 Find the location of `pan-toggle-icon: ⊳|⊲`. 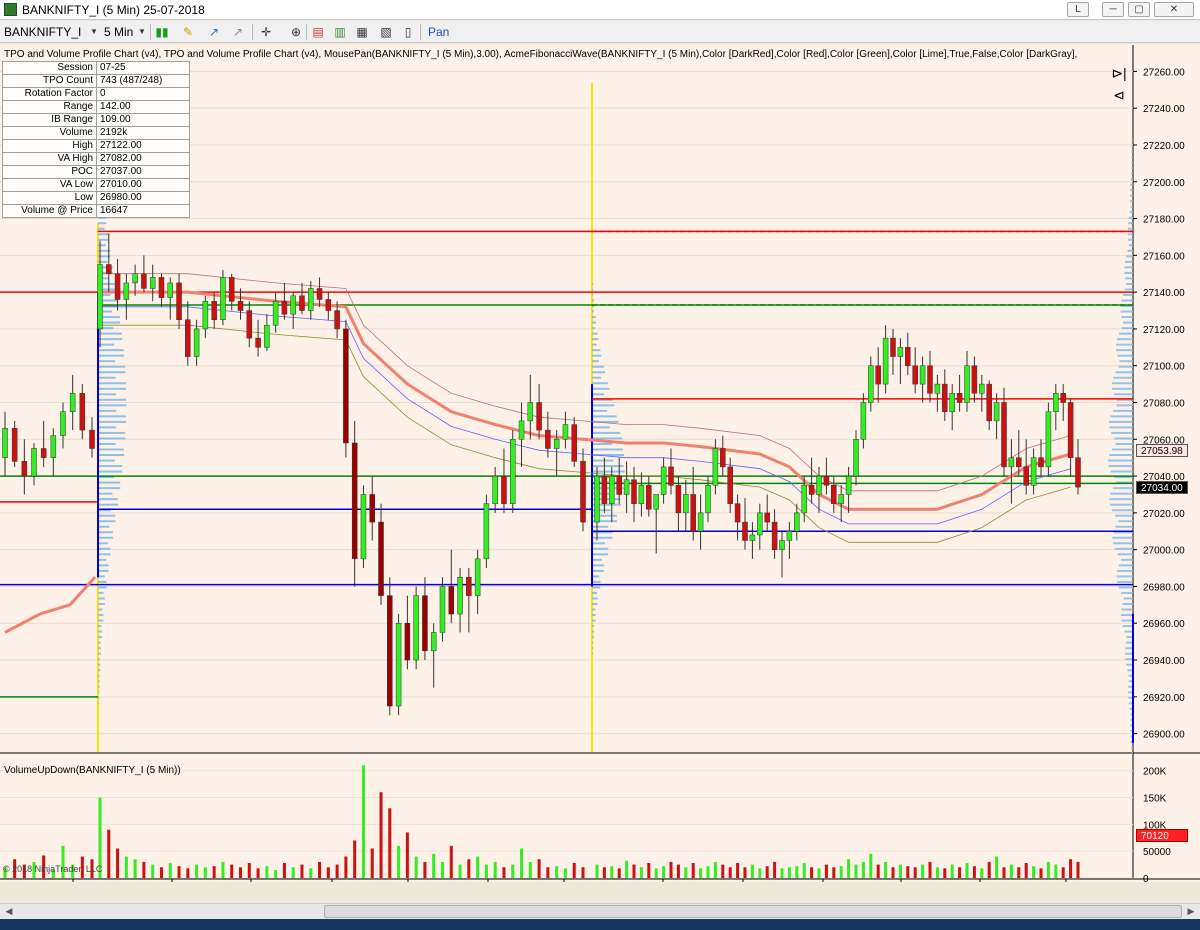

pan-toggle-icon: ⊳|⊲ is located at coordinates (1119, 82).